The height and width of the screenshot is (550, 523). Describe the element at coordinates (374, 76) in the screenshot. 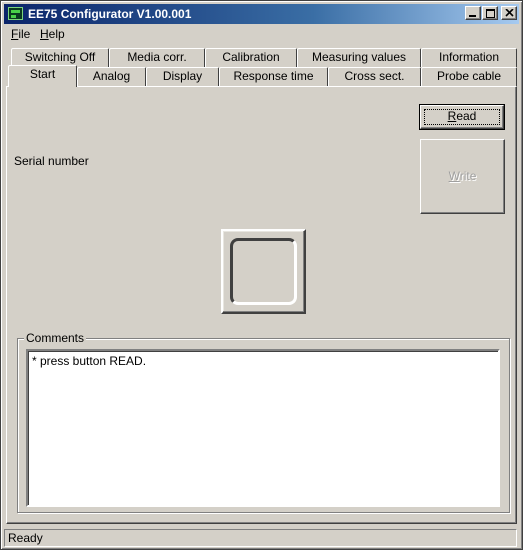

I see `tab-cross-sect: Cross sect.` at that location.